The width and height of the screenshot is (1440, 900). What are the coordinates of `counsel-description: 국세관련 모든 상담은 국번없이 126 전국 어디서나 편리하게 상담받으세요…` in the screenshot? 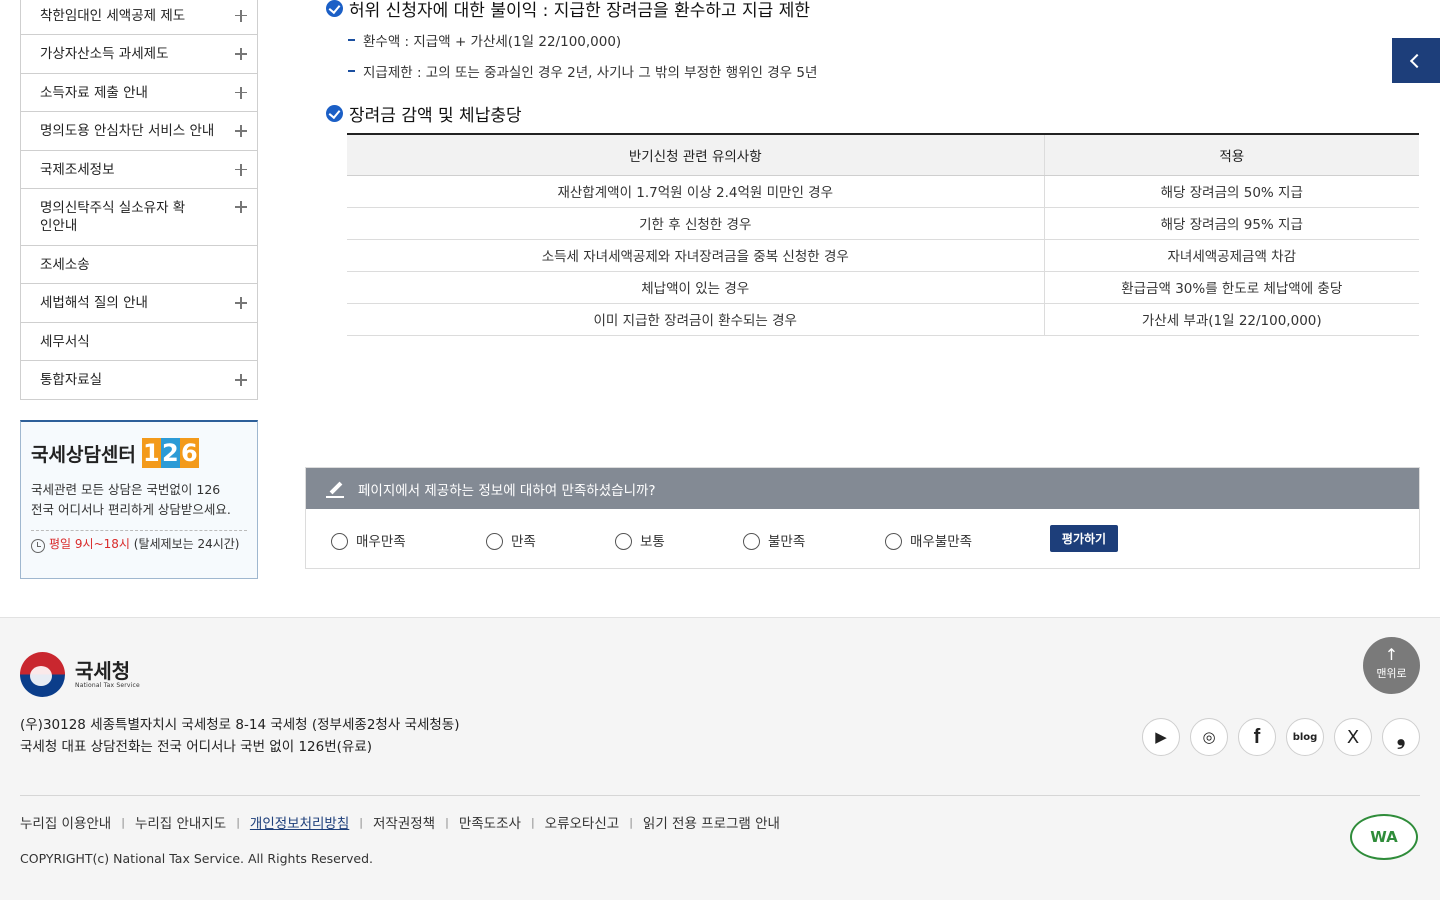 It's located at (139, 500).